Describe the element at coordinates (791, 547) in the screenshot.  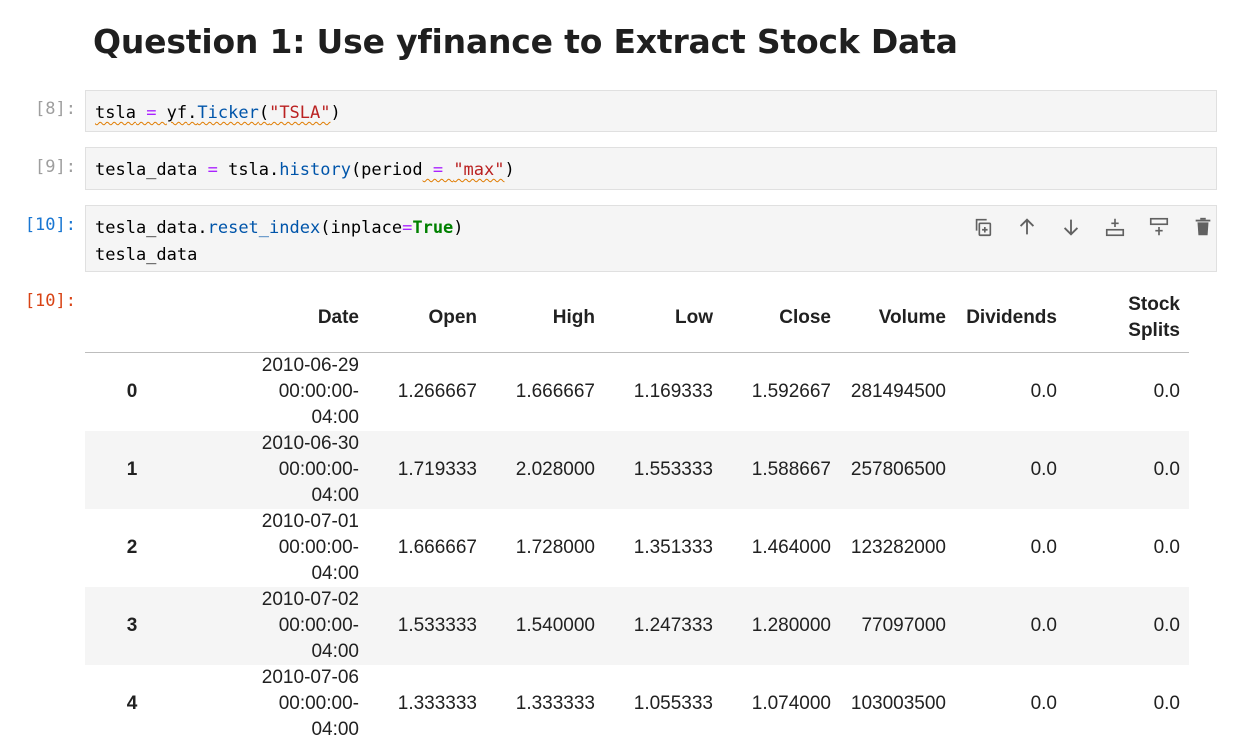
I see `table-cell: 1.464000` at that location.